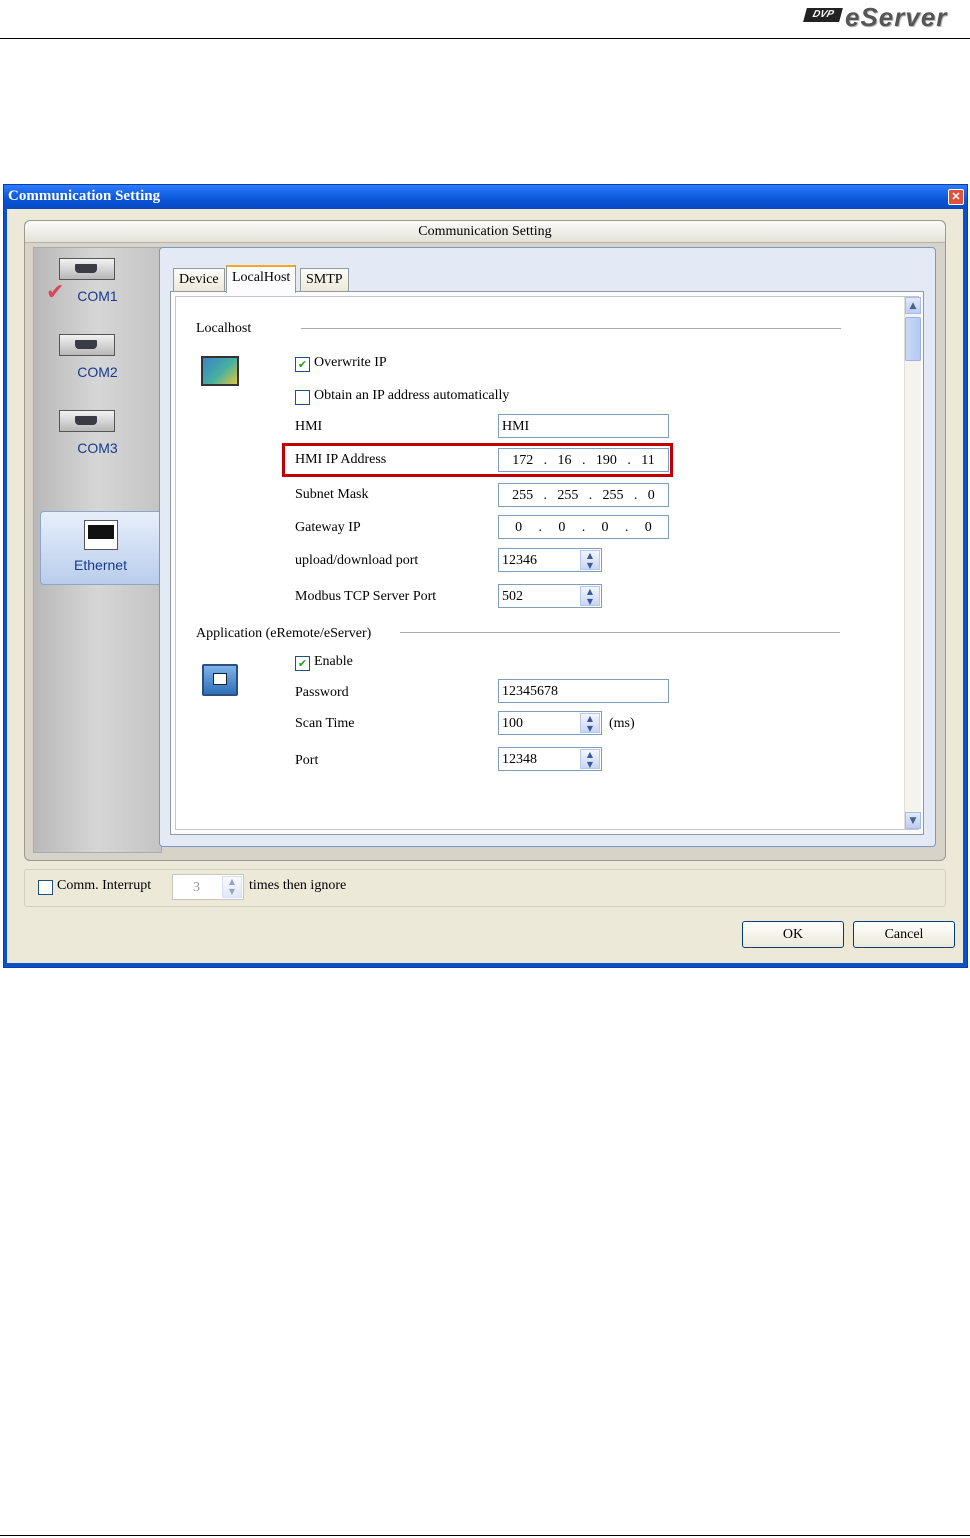 This screenshot has width=970, height=1538. Describe the element at coordinates (208, 887) in the screenshot. I see `times-stepper: 3 ▲ ▼` at that location.